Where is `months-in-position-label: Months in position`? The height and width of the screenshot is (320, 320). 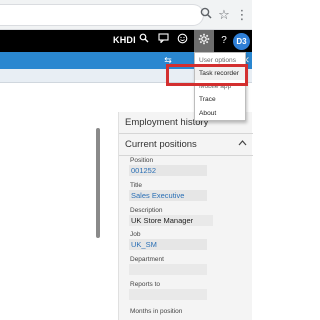
months-in-position-label: Months in position is located at coordinates (156, 311).